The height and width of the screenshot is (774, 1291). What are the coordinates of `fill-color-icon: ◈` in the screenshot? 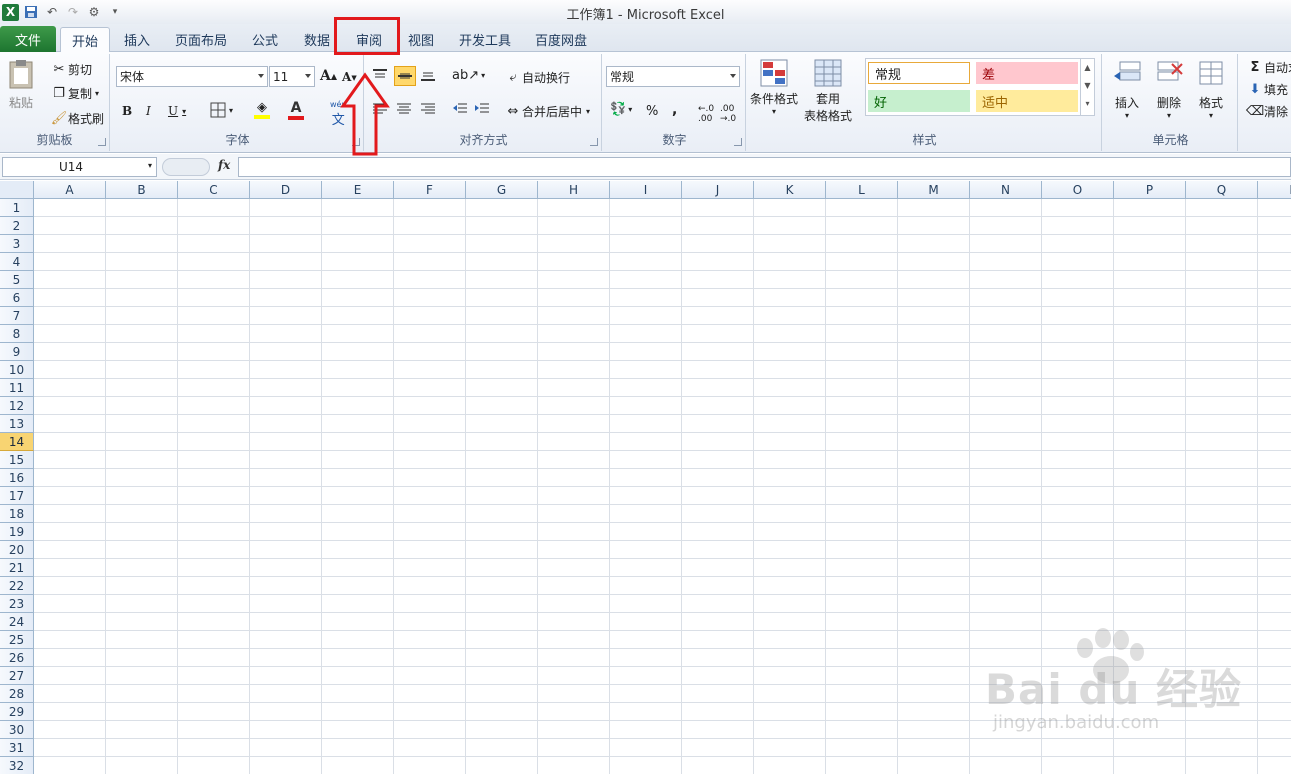 It's located at (262, 109).